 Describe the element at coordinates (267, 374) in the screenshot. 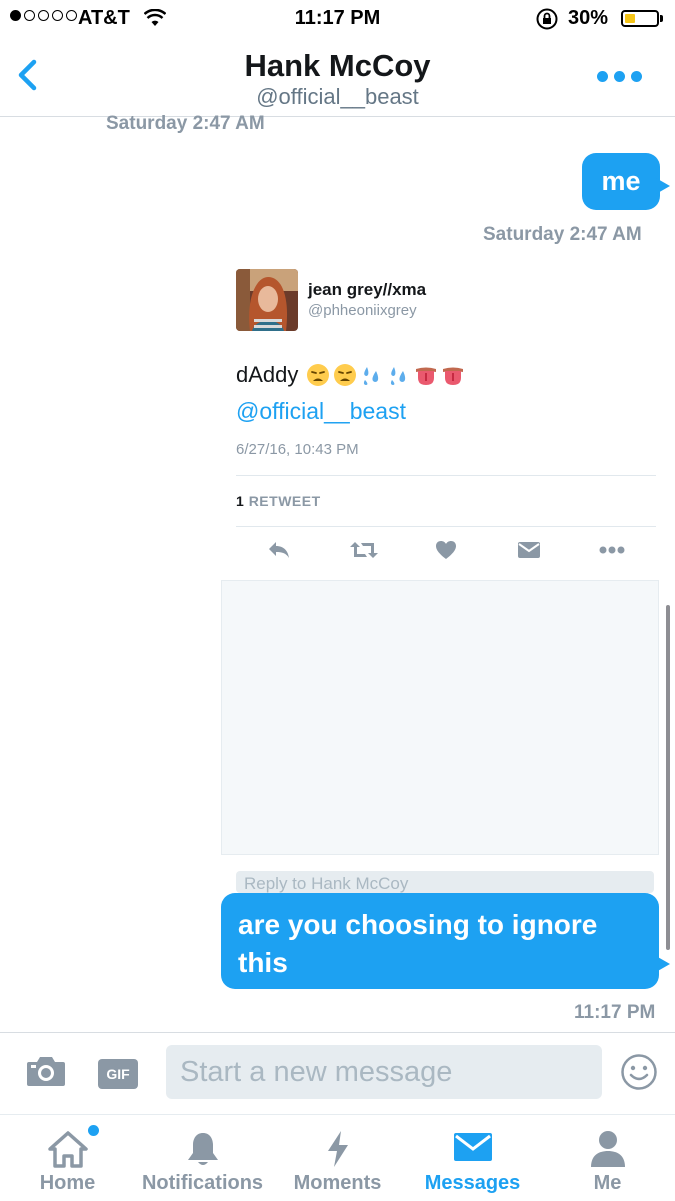

I see `tweet-text-body: dAddy` at that location.